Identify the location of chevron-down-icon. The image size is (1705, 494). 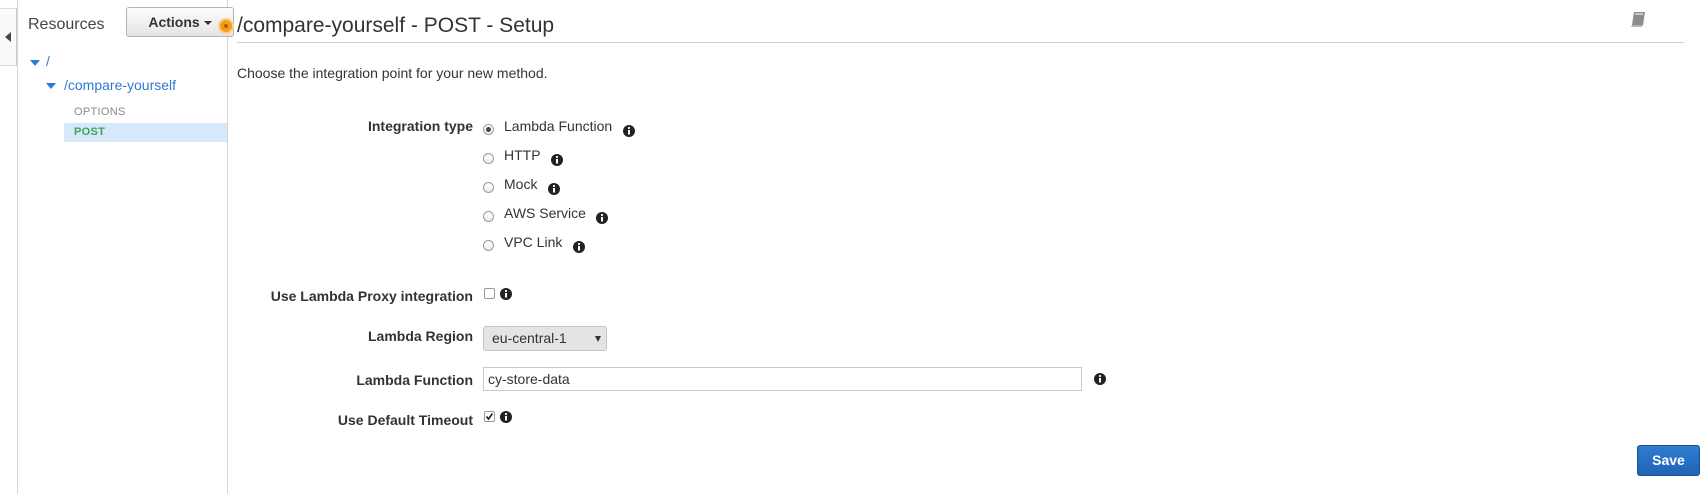
(207, 23).